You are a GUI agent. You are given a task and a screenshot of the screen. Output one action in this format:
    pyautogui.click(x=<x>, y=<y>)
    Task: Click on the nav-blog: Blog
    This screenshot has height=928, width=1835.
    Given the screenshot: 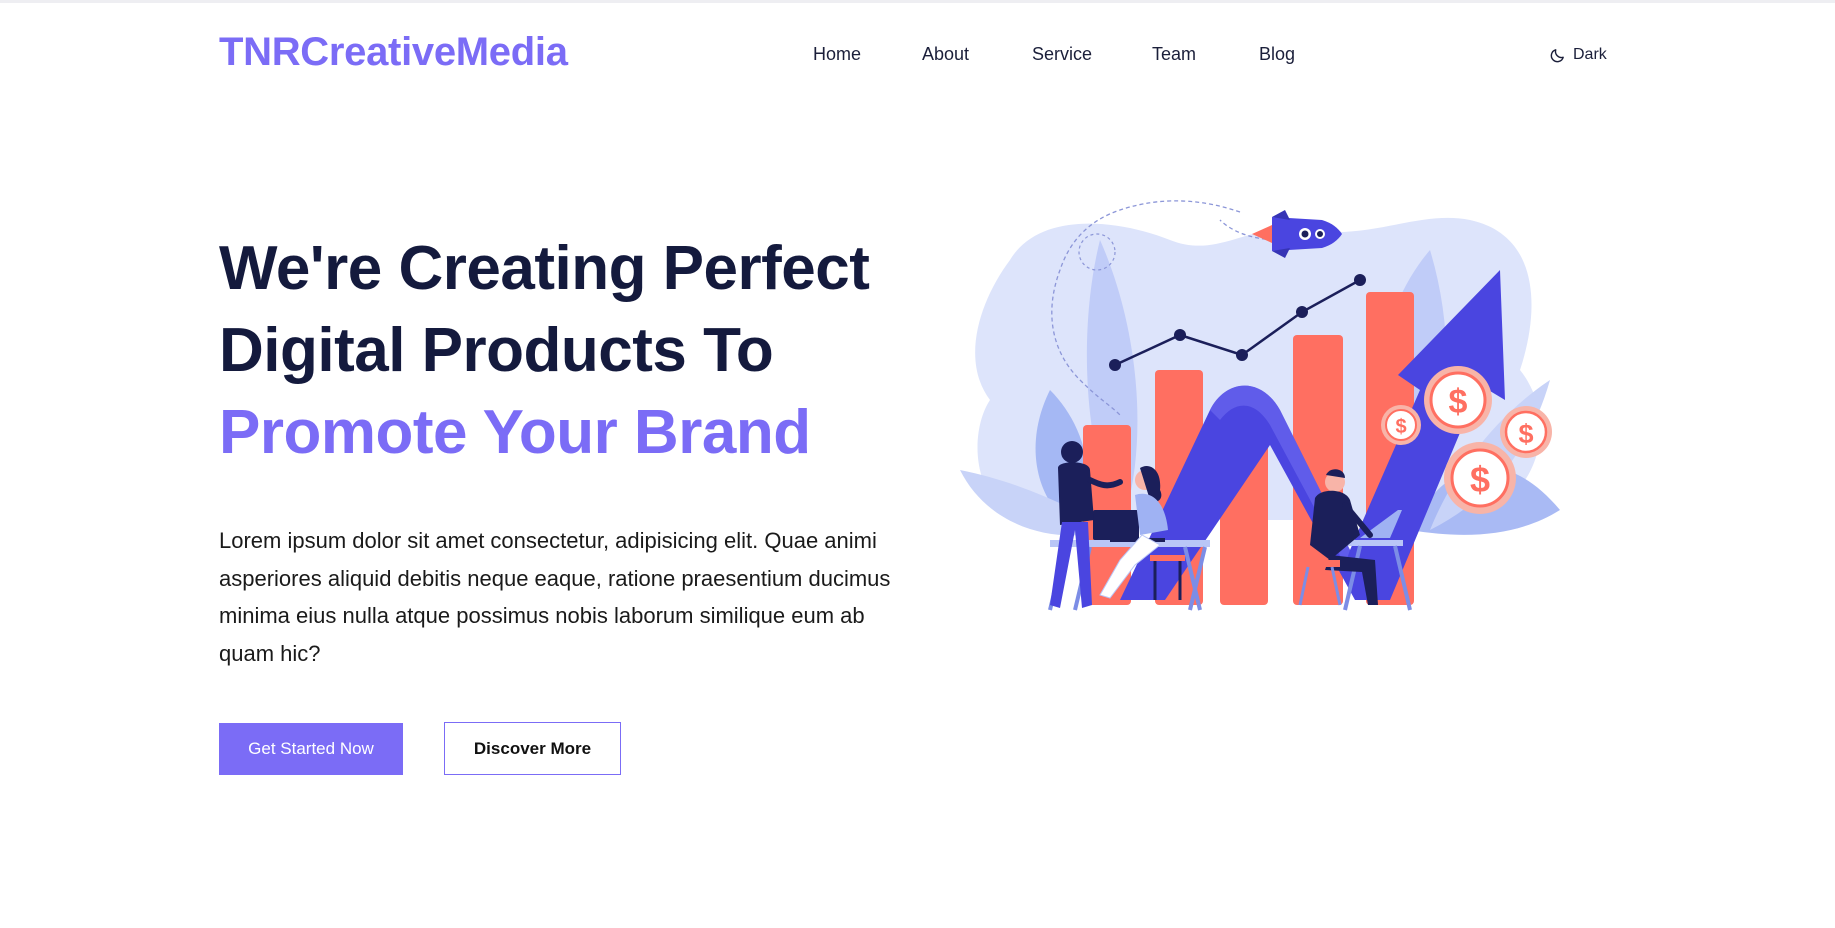 What is the action you would take?
    pyautogui.click(x=1277, y=54)
    